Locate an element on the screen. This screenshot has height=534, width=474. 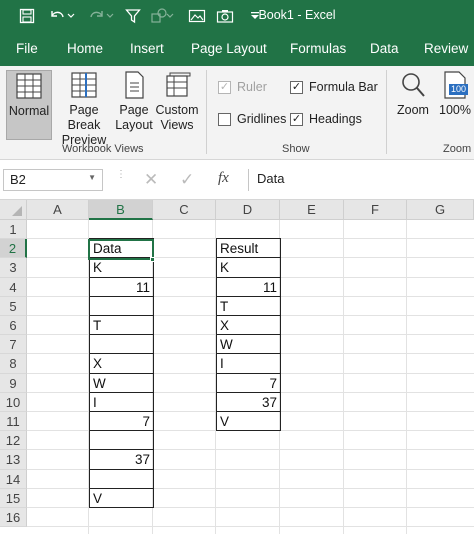
name-box-dropdown-icon: ▼ is located at coordinates (92, 177).